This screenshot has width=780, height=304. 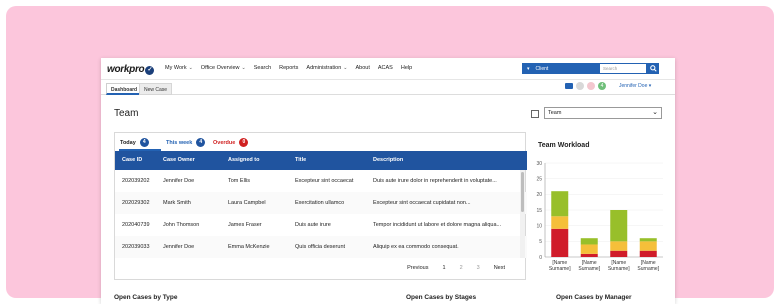 What do you see at coordinates (321, 142) in the screenshot?
I see `case-period-tabs: Today 4 This week 4 Overdue 0` at bounding box center [321, 142].